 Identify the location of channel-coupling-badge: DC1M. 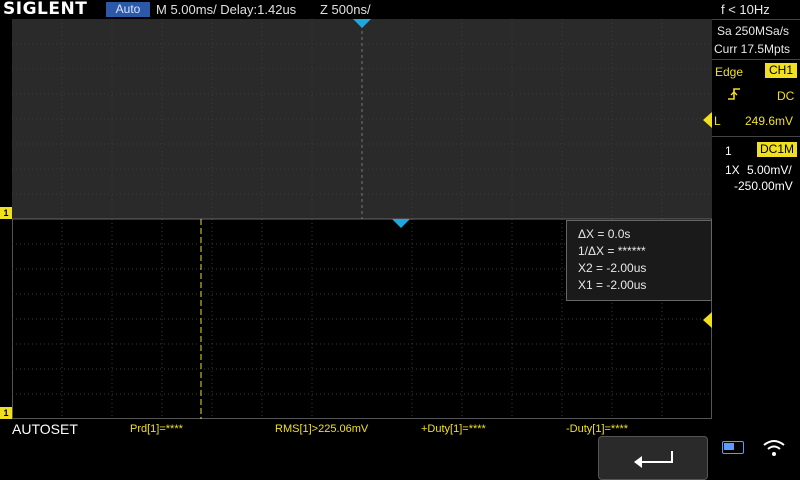
(777, 149).